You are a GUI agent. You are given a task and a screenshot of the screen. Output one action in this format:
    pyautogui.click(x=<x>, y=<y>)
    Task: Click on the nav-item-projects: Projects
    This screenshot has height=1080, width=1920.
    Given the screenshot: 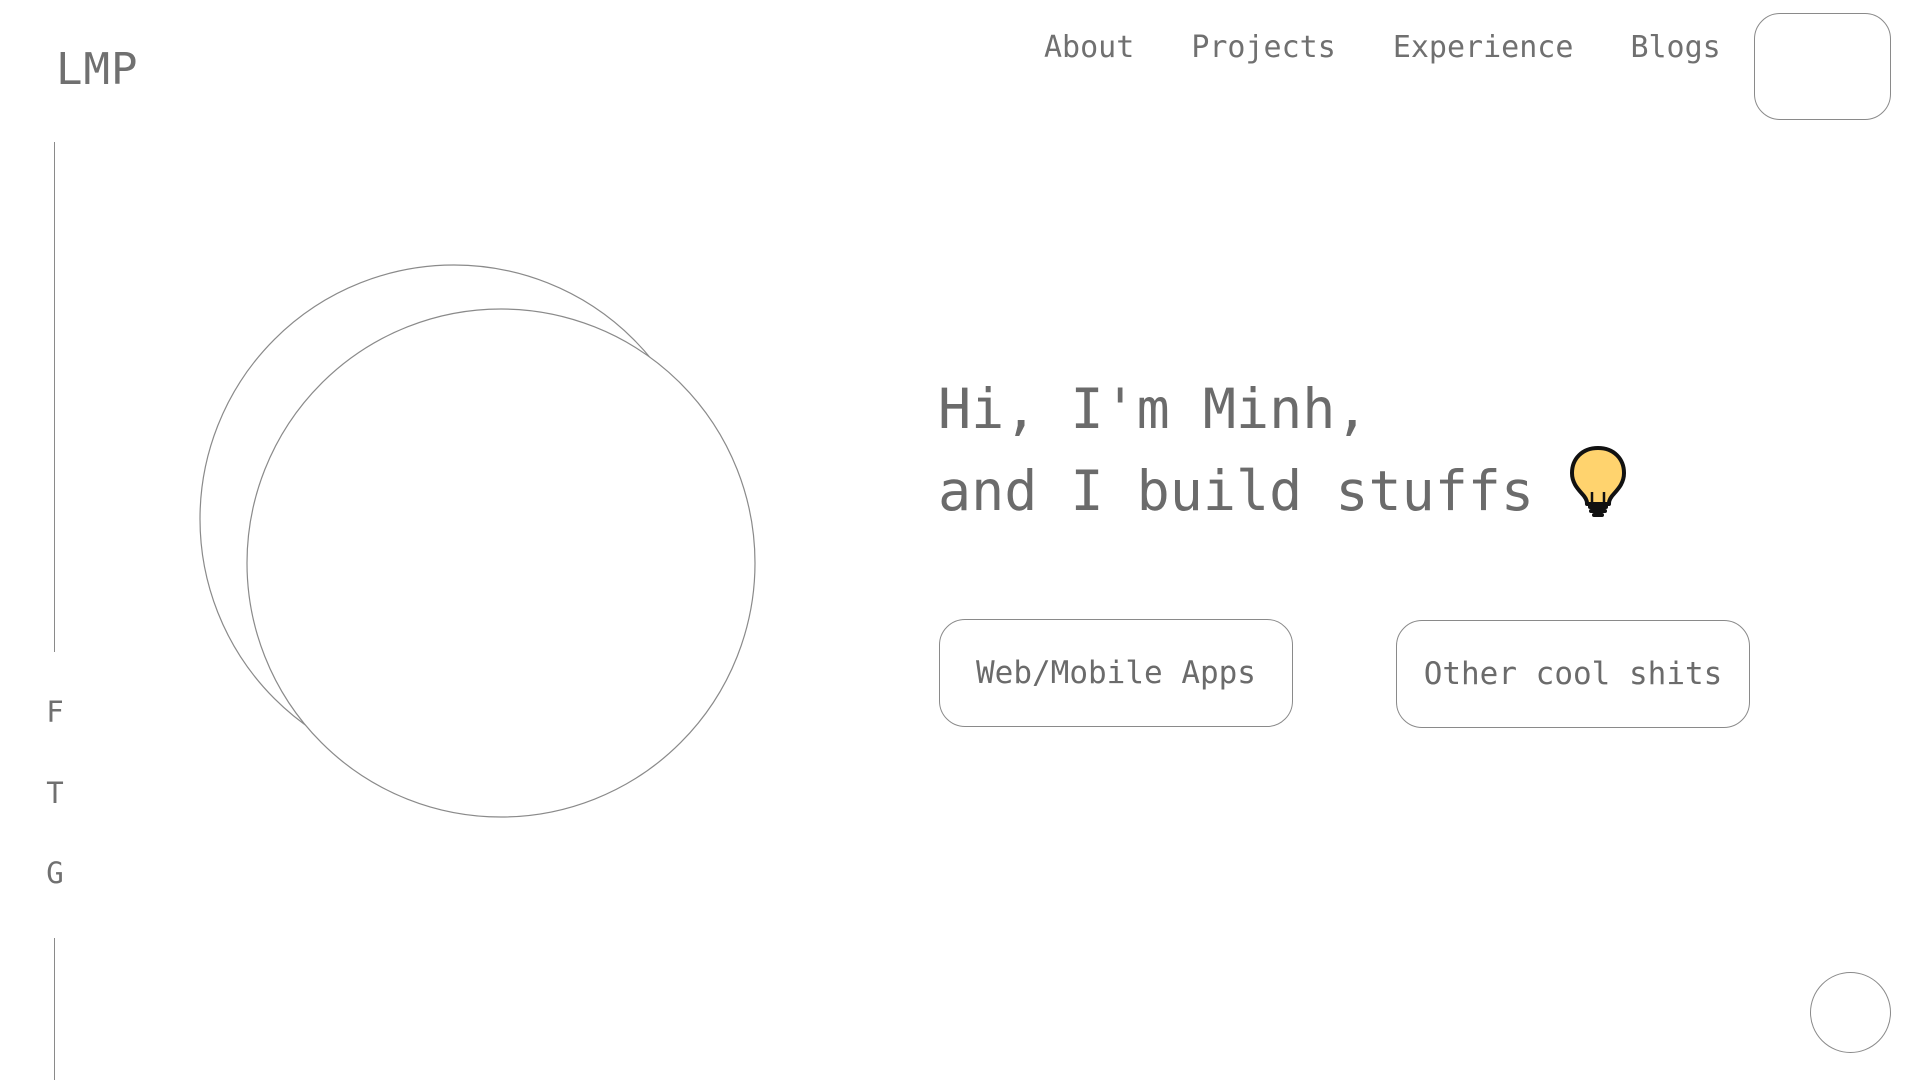 What is the action you would take?
    pyautogui.click(x=1263, y=47)
    